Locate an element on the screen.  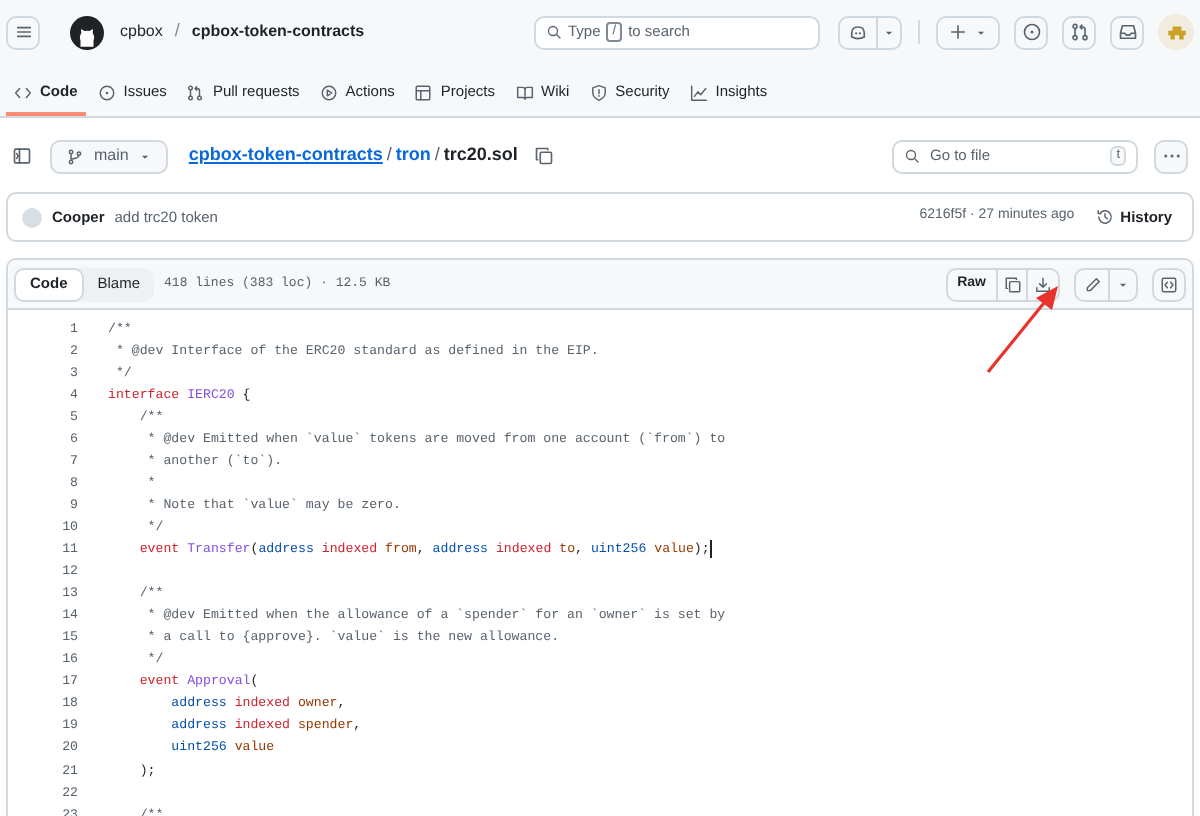
pencil-icon is located at coordinates (1092, 284).